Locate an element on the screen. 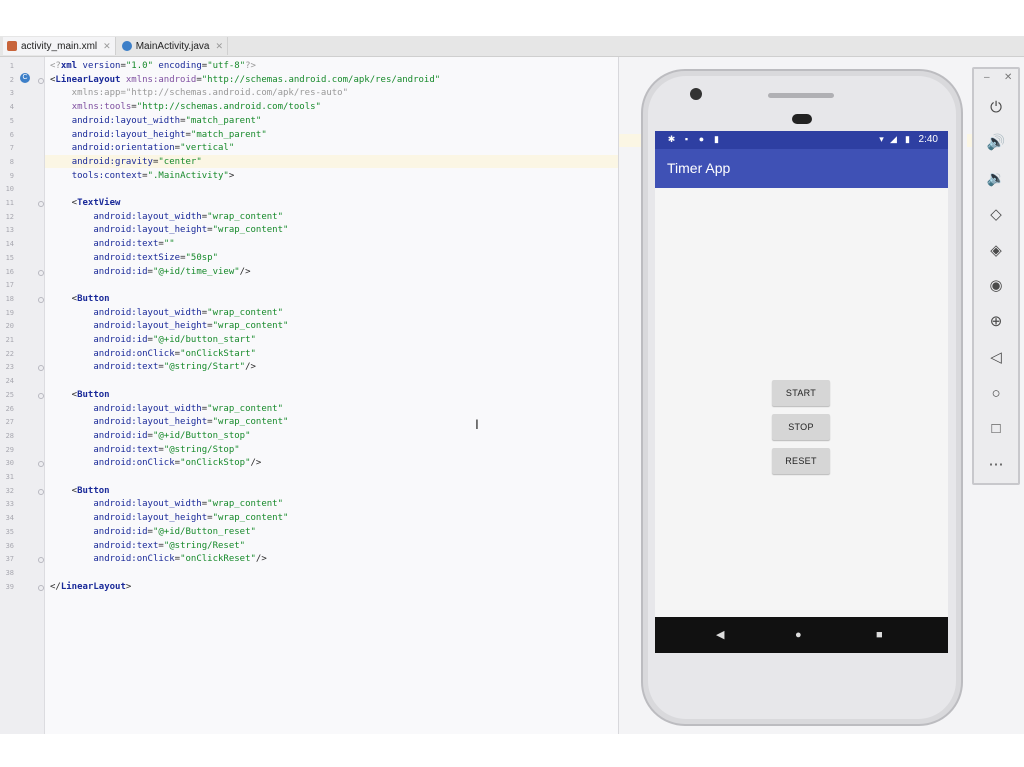 Image resolution: width=1024 pixels, height=767 pixels. line-number: 6 is located at coordinates (11, 134).